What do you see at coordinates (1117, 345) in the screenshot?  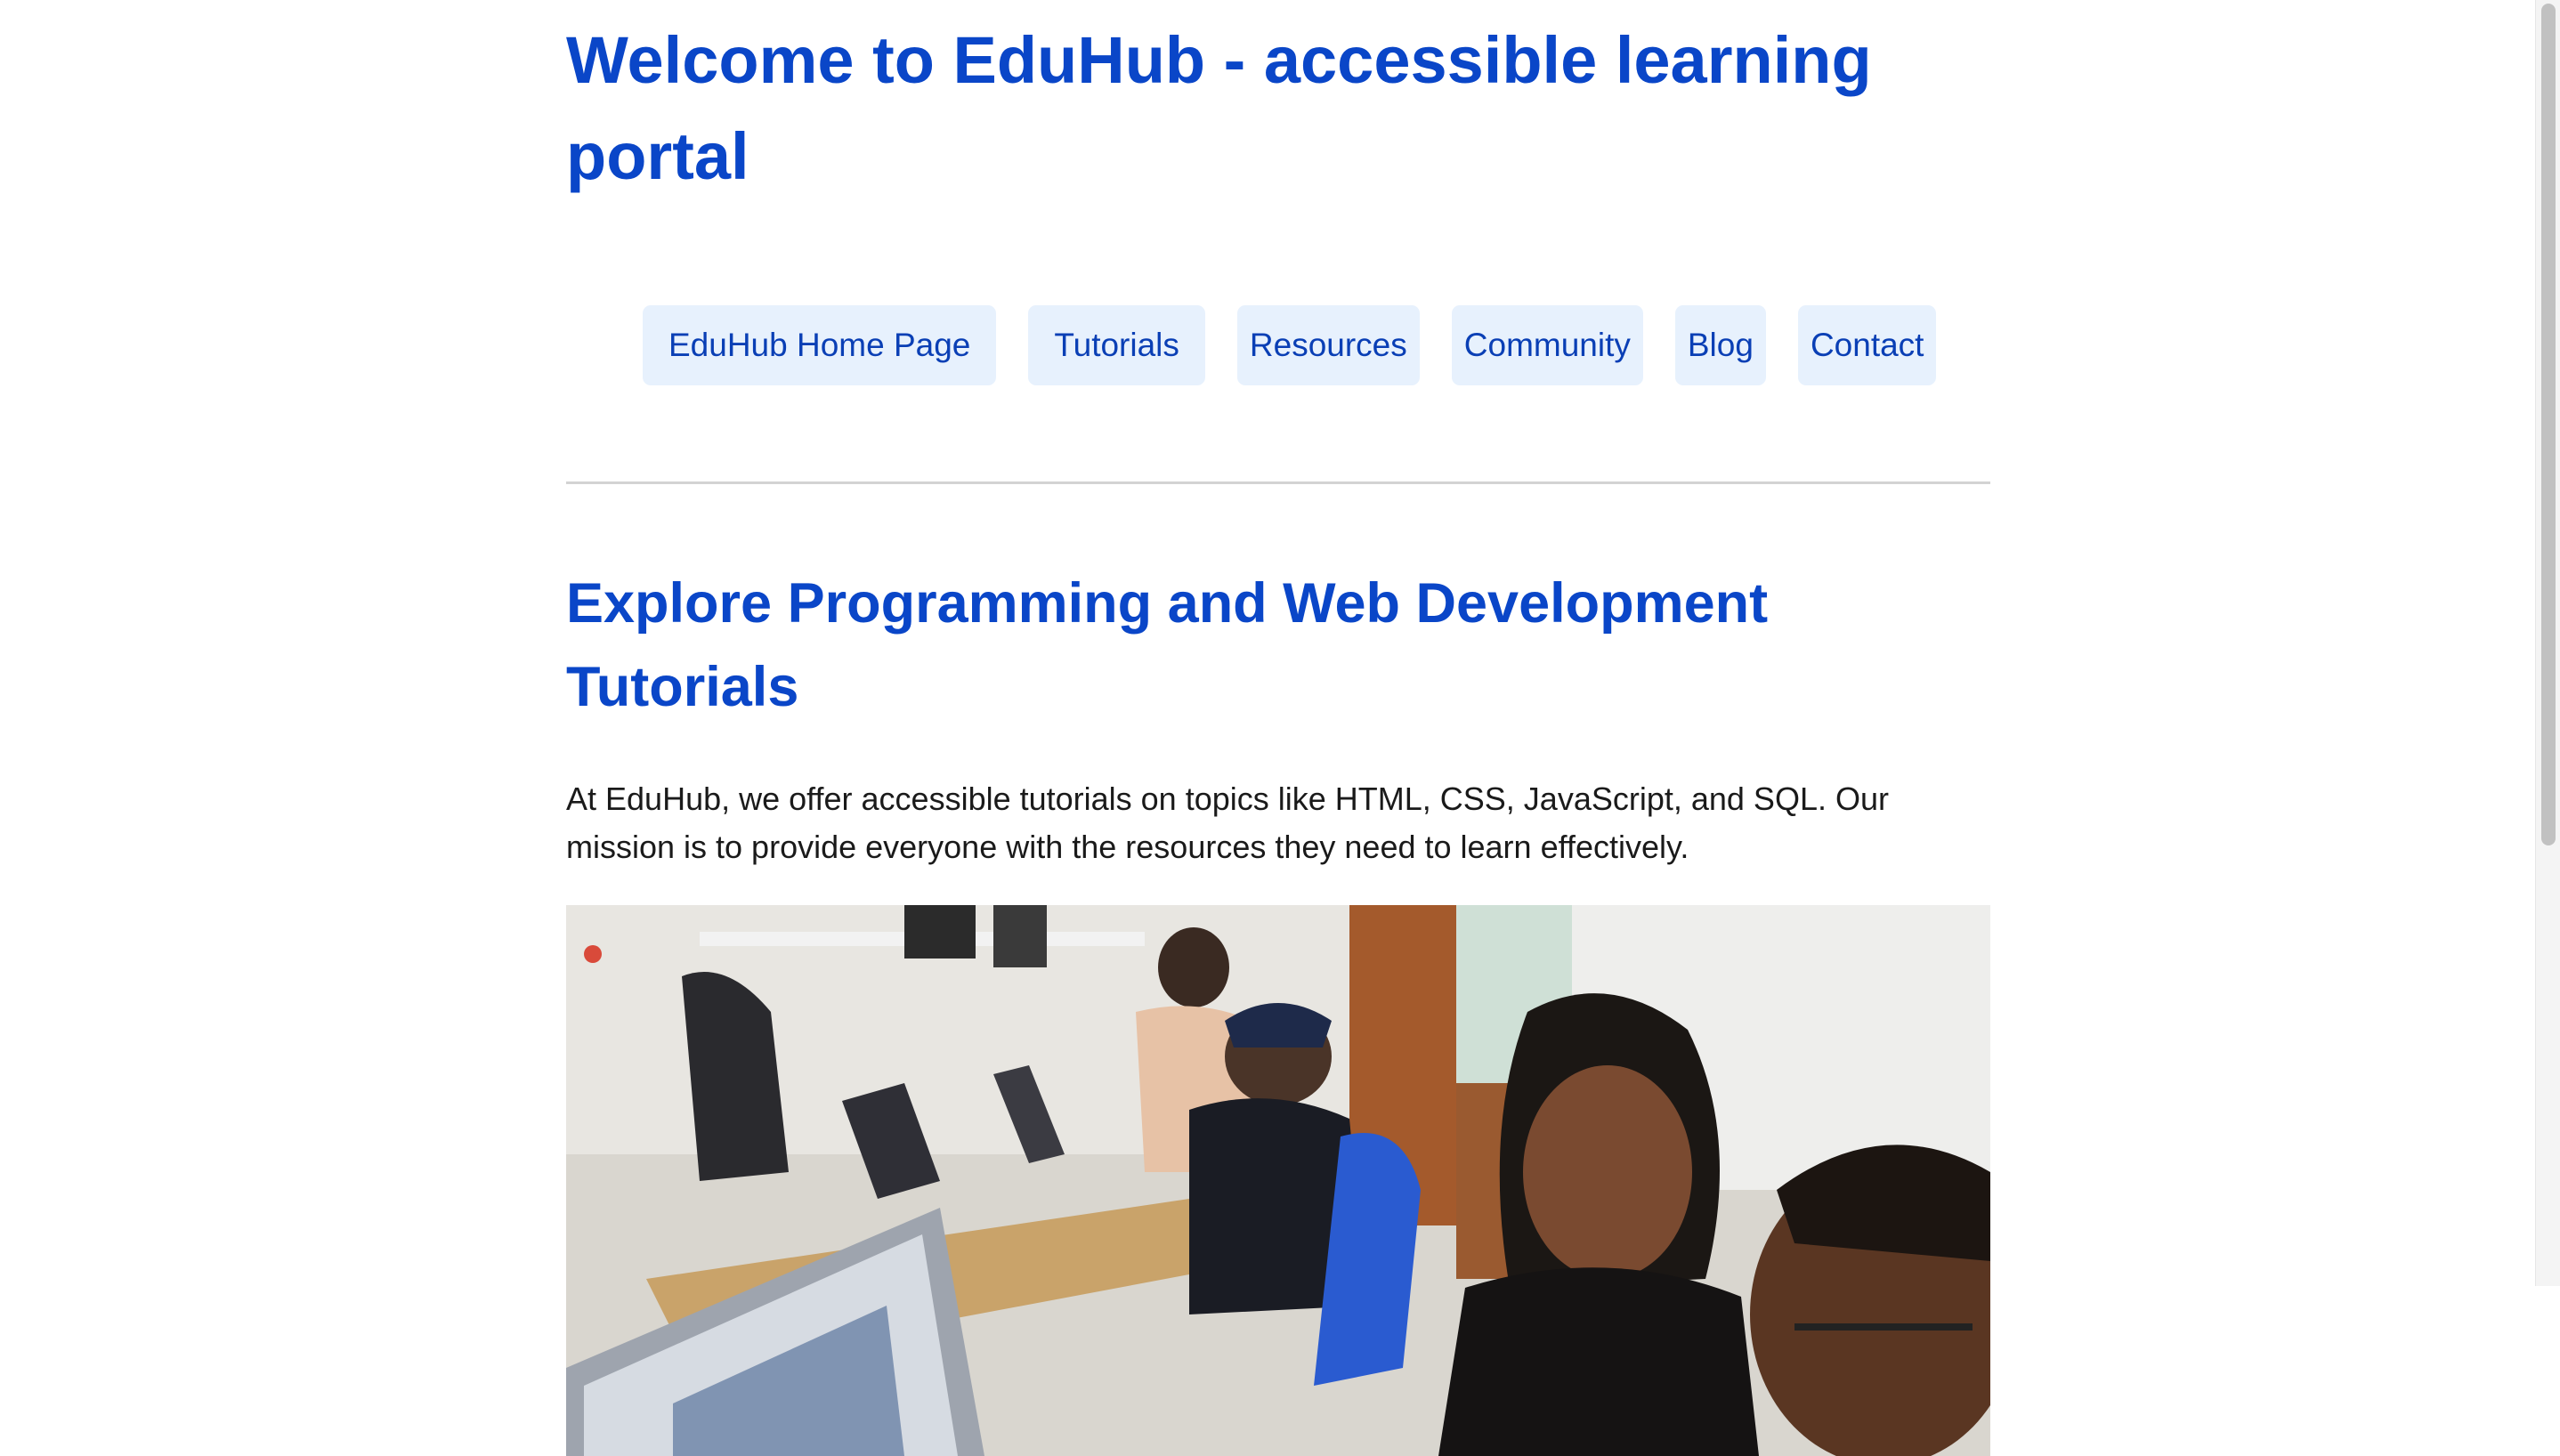 I see `nav-link-tutorials: Tutorials` at bounding box center [1117, 345].